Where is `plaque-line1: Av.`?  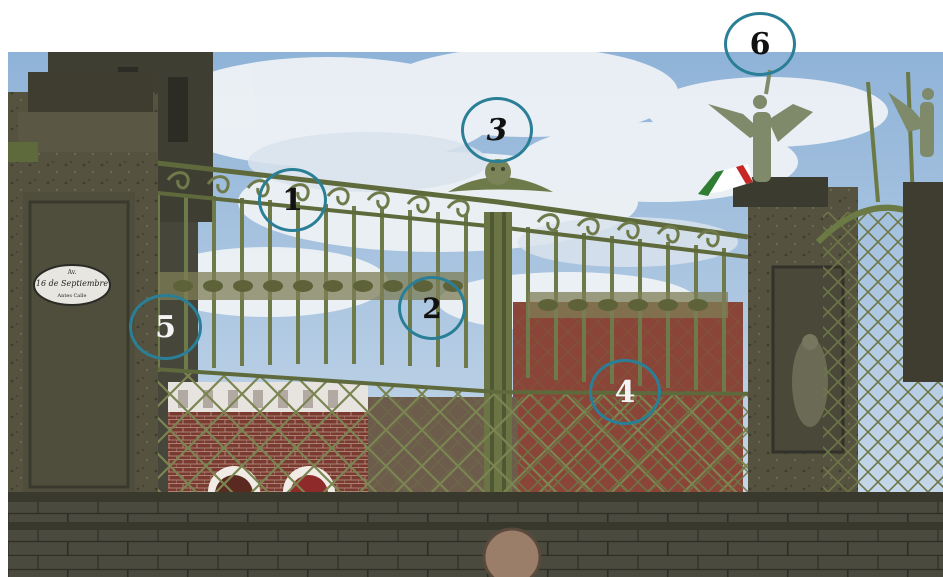
plaque-line1: Av. is located at coordinates (72, 272).